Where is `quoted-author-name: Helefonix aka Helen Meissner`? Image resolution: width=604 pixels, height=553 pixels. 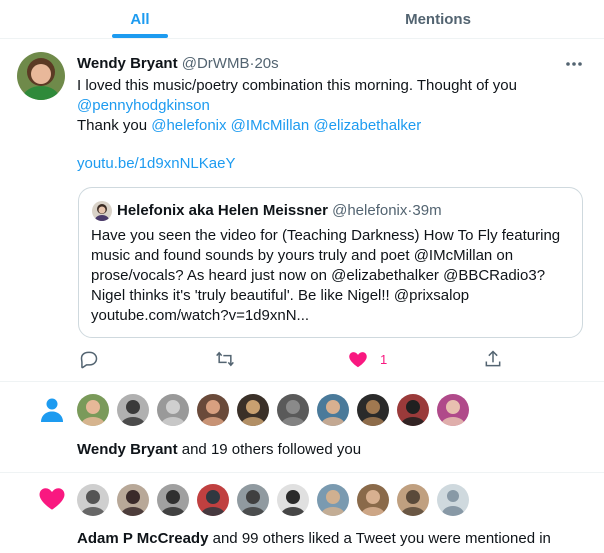
quoted-author-name: Helefonix aka Helen Meissner is located at coordinates (222, 210).